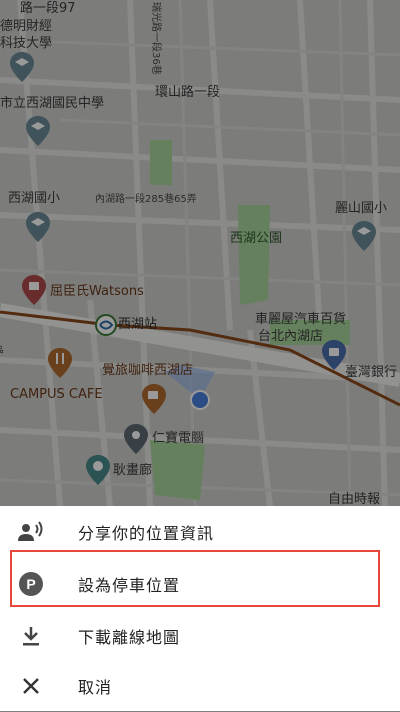 The height and width of the screenshot is (712, 400). I want to click on download-icon, so click(31, 636).